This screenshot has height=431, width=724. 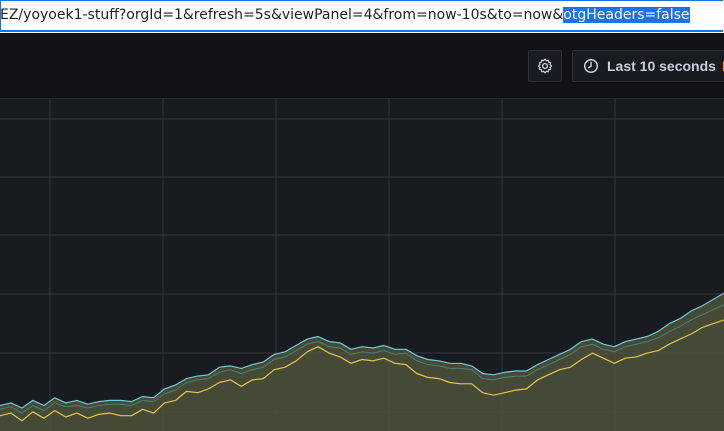 I want to click on clock-icon, so click(x=591, y=66).